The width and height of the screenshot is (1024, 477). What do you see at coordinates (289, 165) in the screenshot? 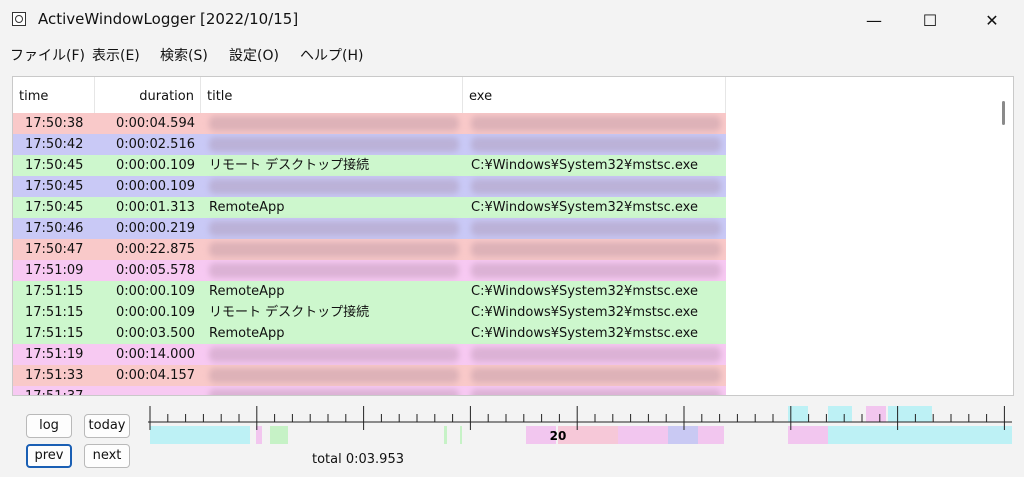
I see `cell-title: リモート デスクトップ接続` at bounding box center [289, 165].